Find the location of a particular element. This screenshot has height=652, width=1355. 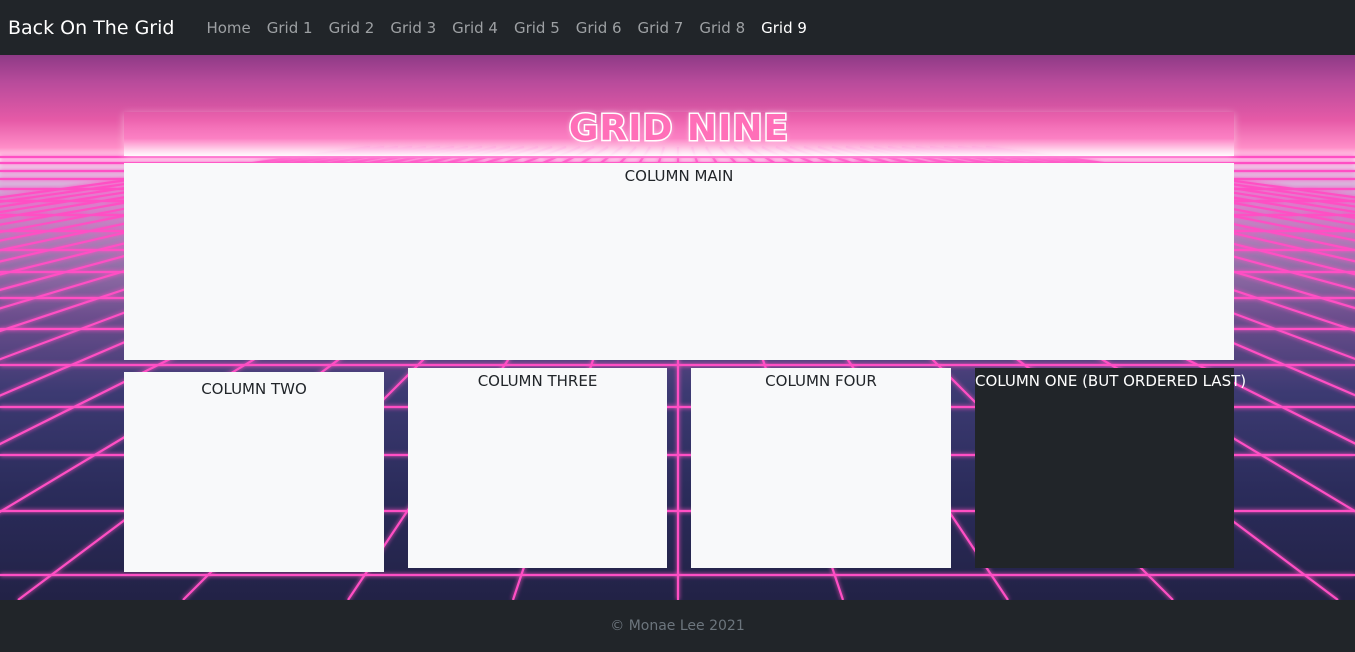

column-four-label: COLUMN FOUR is located at coordinates (821, 381).